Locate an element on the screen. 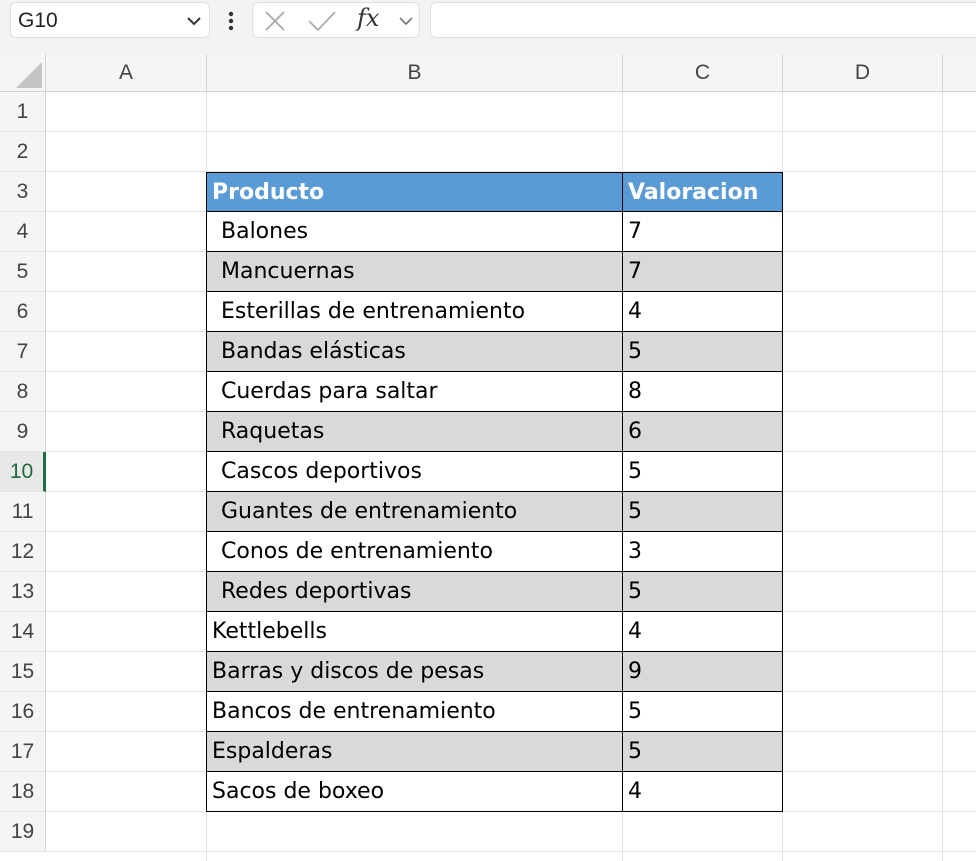 The image size is (976, 861). table-row: Cuerdas para saltar 8 is located at coordinates (494, 392).